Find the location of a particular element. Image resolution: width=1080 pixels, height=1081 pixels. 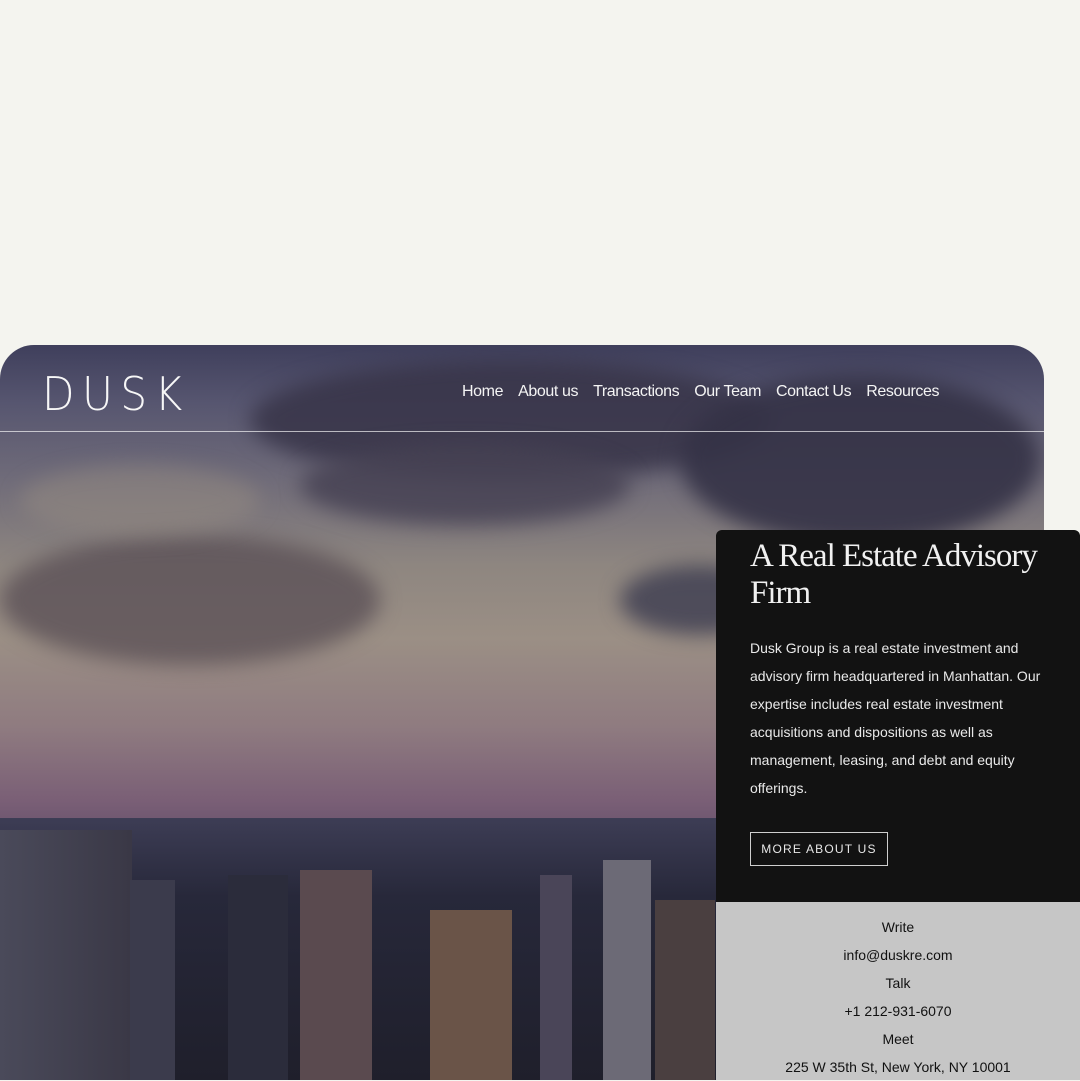

address-text: 225 W 35th St, New York, NY 10001 is located at coordinates (898, 1067).